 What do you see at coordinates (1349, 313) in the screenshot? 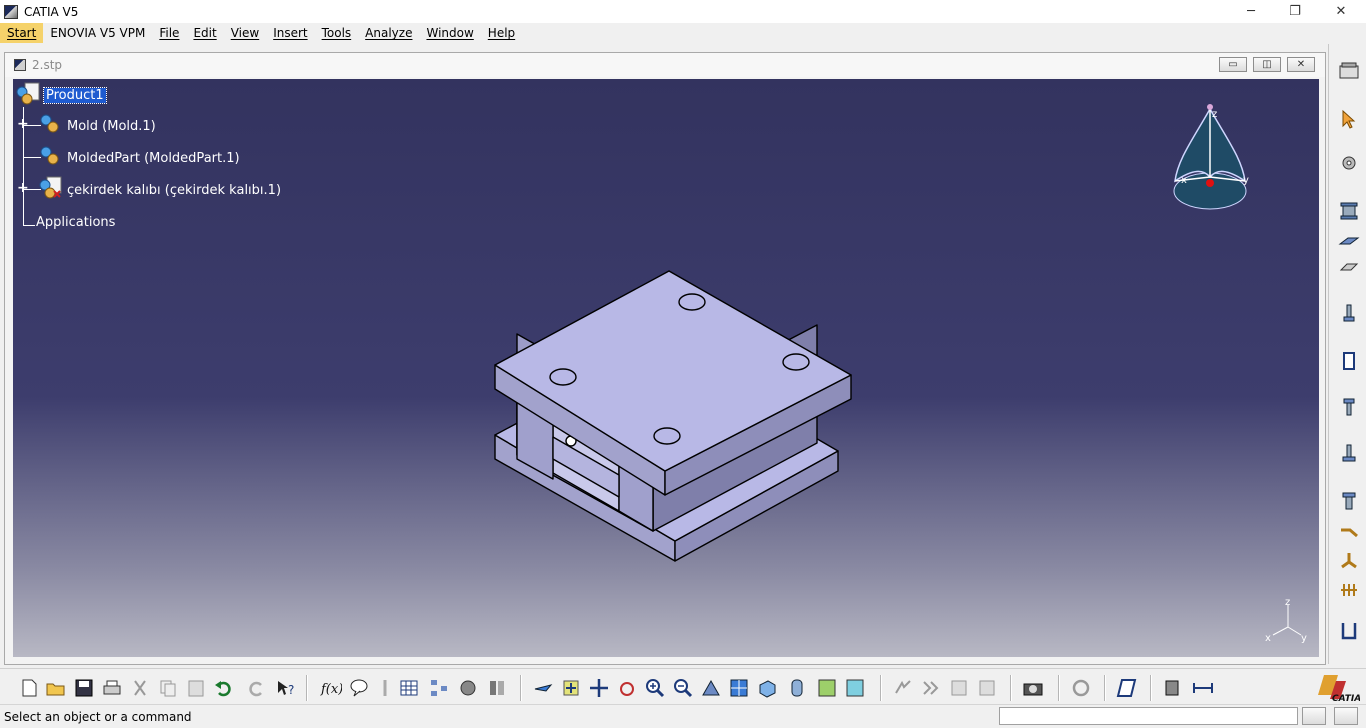
I see `ejector-pin-icon` at bounding box center [1349, 313].